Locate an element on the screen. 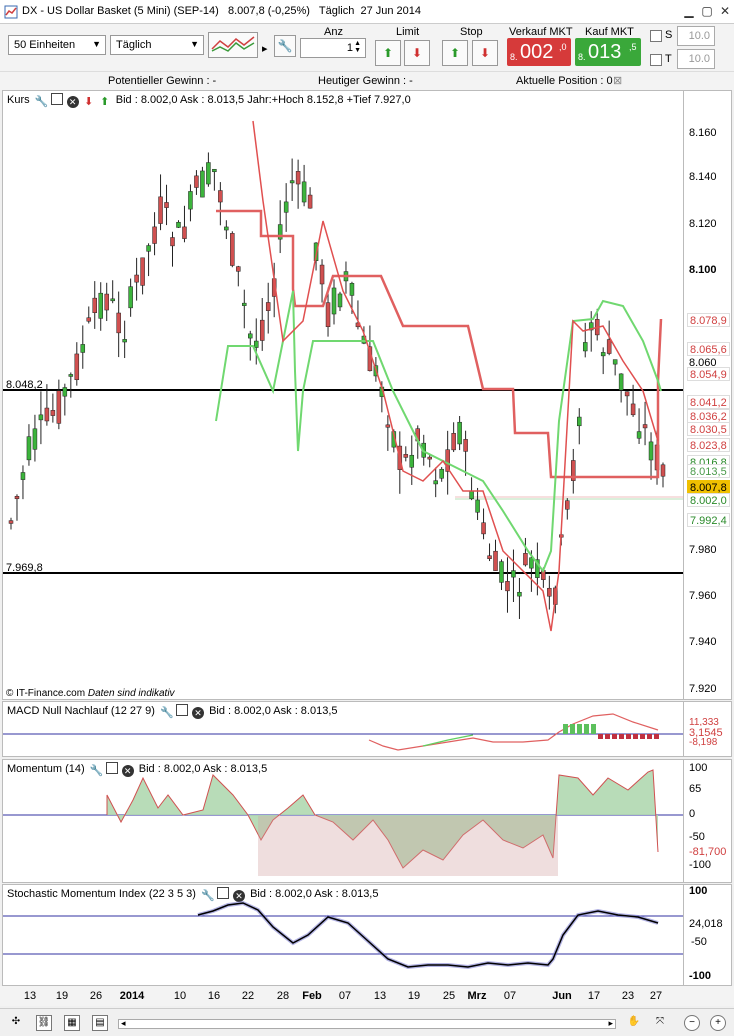  macd-canvas is located at coordinates (367, 729).